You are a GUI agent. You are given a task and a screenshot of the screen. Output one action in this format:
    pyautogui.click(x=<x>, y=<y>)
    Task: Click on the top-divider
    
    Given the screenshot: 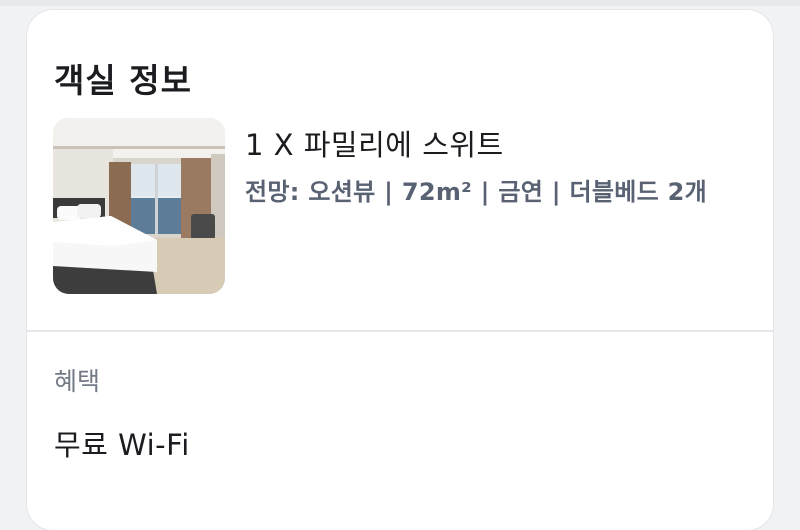 What is the action you would take?
    pyautogui.click(x=400, y=3)
    